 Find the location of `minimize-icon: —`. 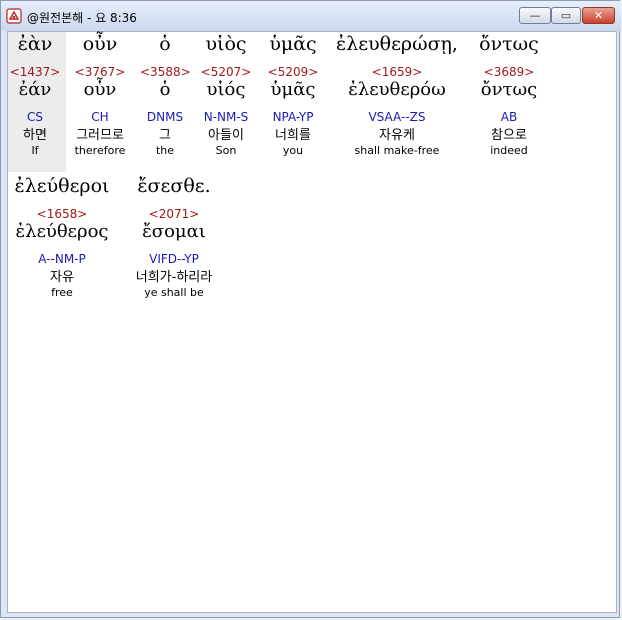

minimize-icon: — is located at coordinates (535, 15).